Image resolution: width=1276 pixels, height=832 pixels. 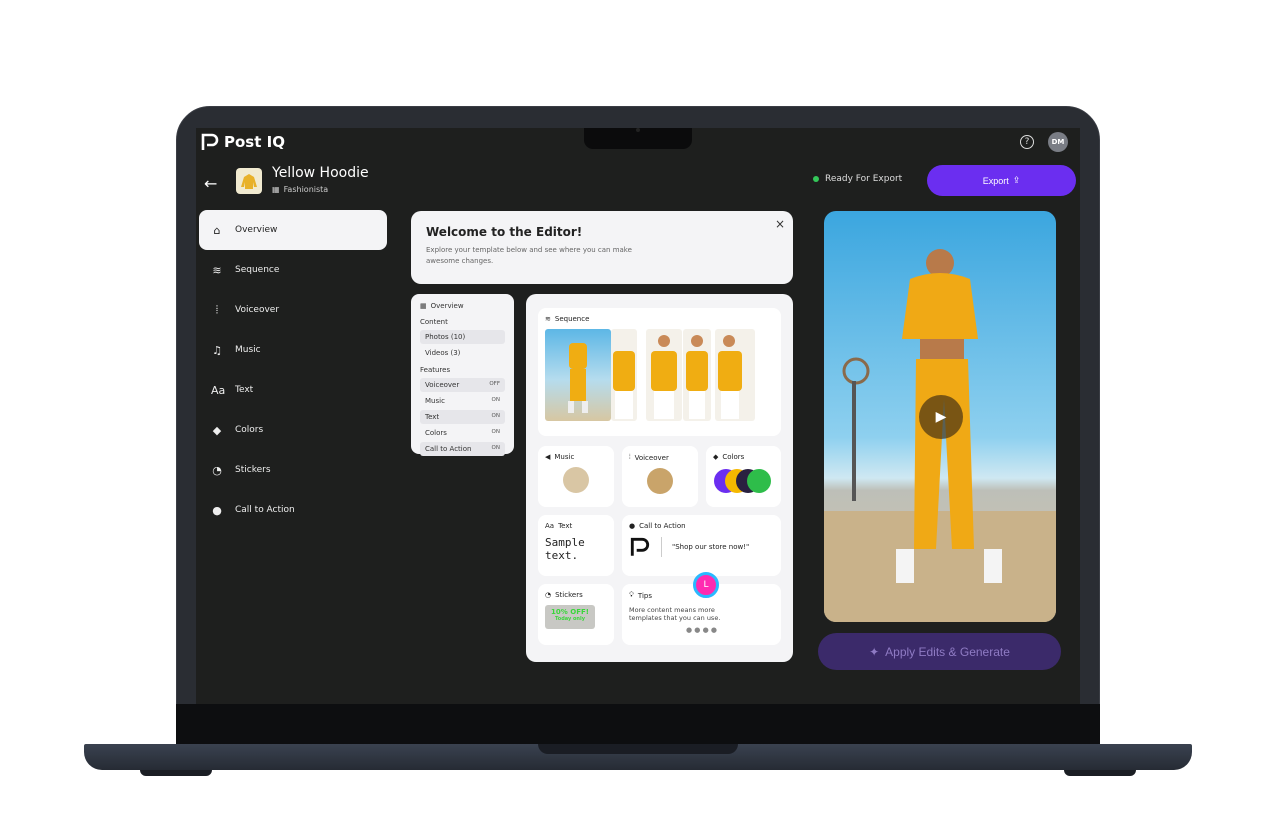 What do you see at coordinates (447, 306) in the screenshot?
I see `overview-card-title: Overview` at bounding box center [447, 306].